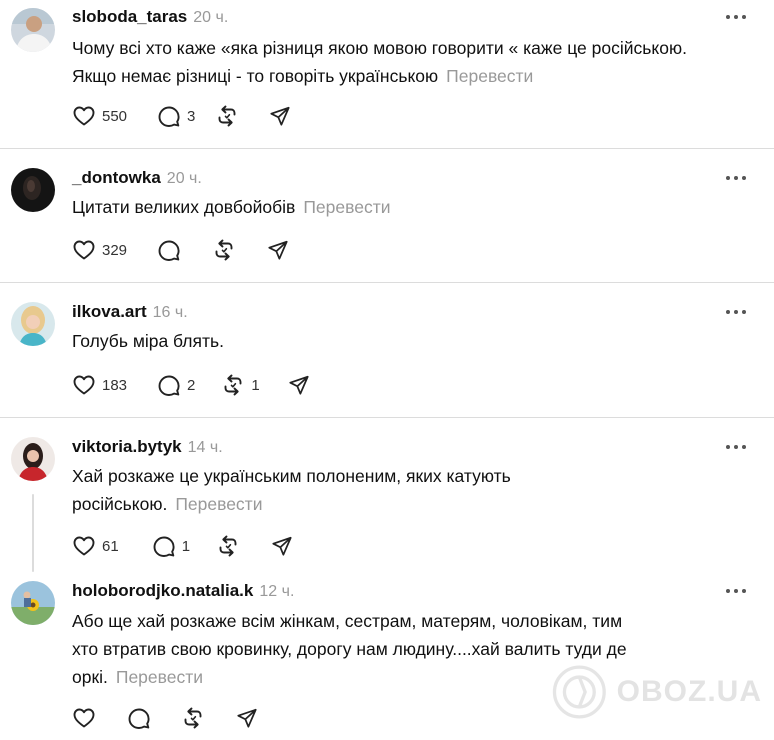 Image resolution: width=774 pixels, height=740 pixels. I want to click on reply-count: 2, so click(191, 385).